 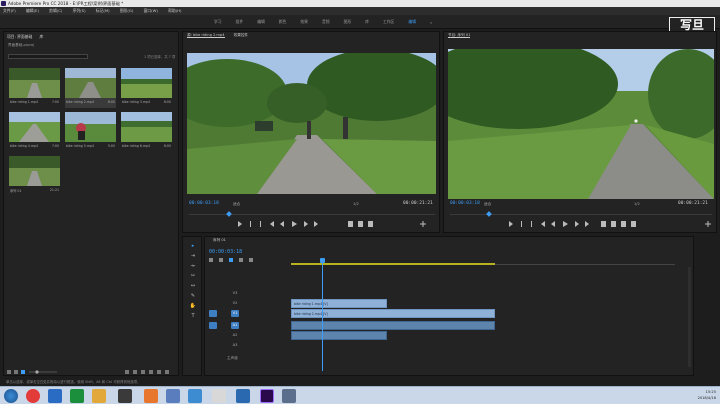 What do you see at coordinates (235, 303) in the screenshot?
I see `track-label: V2` at bounding box center [235, 303].